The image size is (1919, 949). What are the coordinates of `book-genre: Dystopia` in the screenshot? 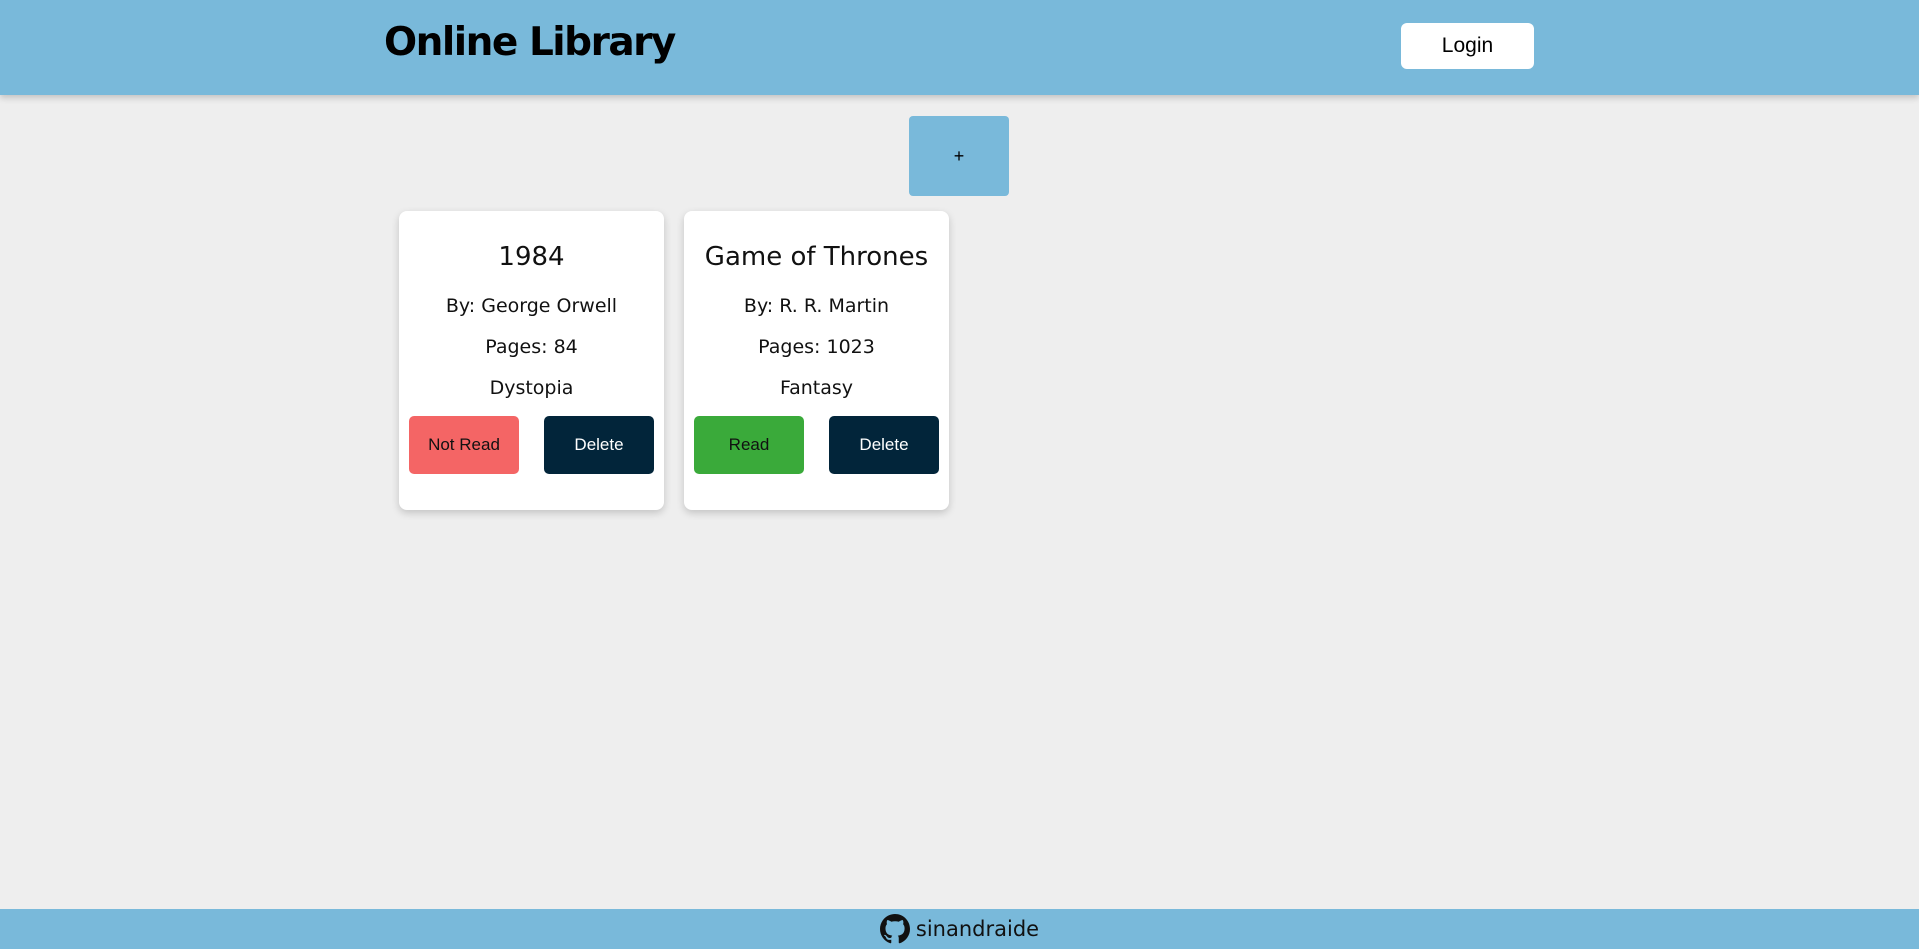 It's located at (531, 388).